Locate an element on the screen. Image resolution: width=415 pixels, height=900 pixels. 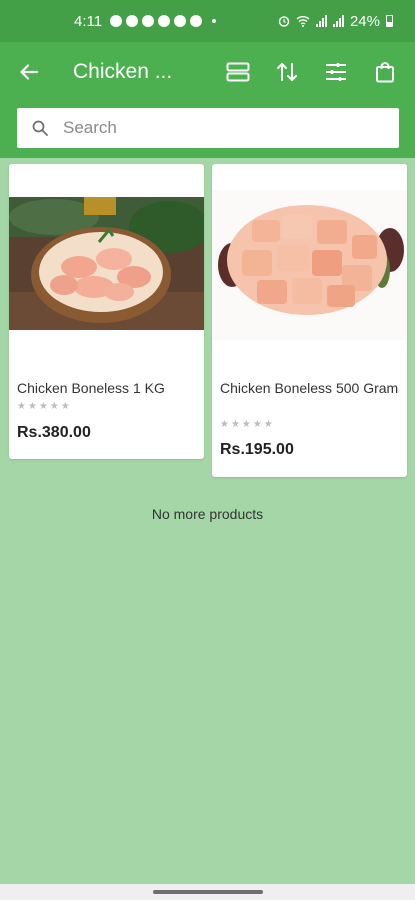
list-end-message: No more products is located at coordinates (207, 514).